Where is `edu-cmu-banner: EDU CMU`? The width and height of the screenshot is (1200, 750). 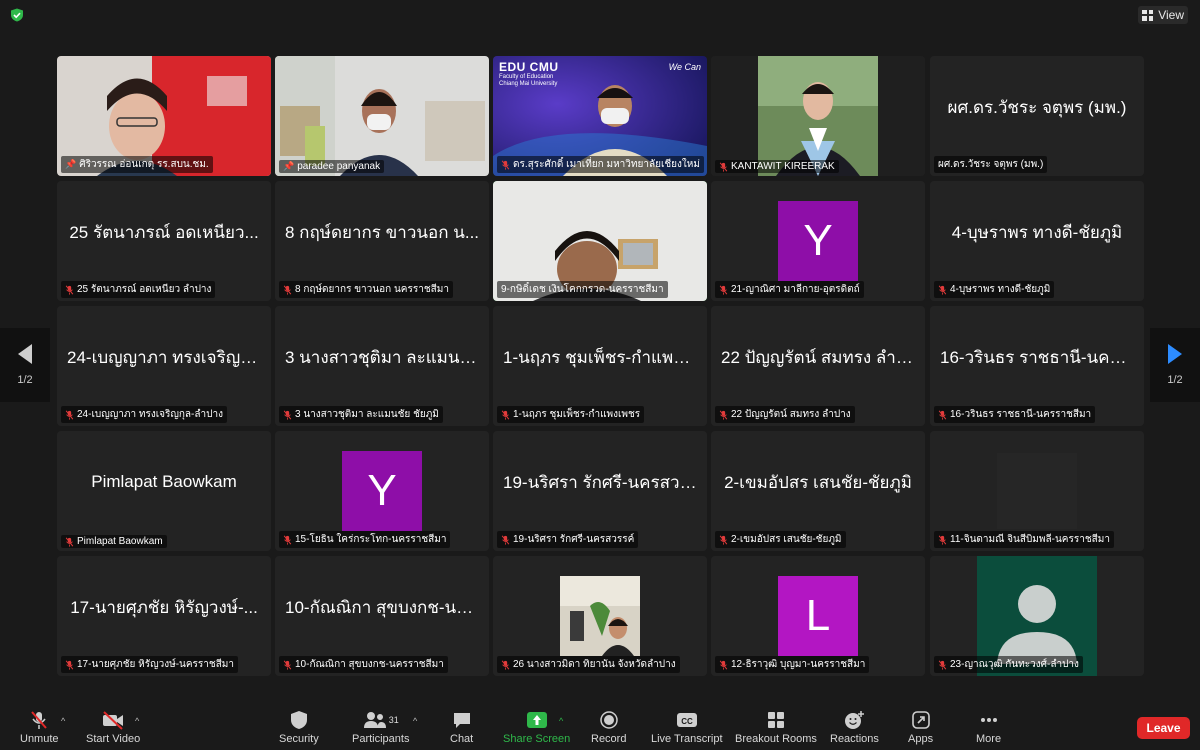 edu-cmu-banner: EDU CMU is located at coordinates (529, 67).